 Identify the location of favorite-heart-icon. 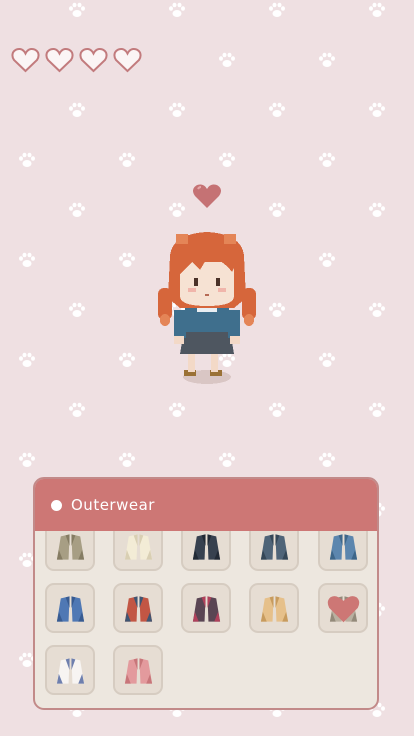
(343, 609).